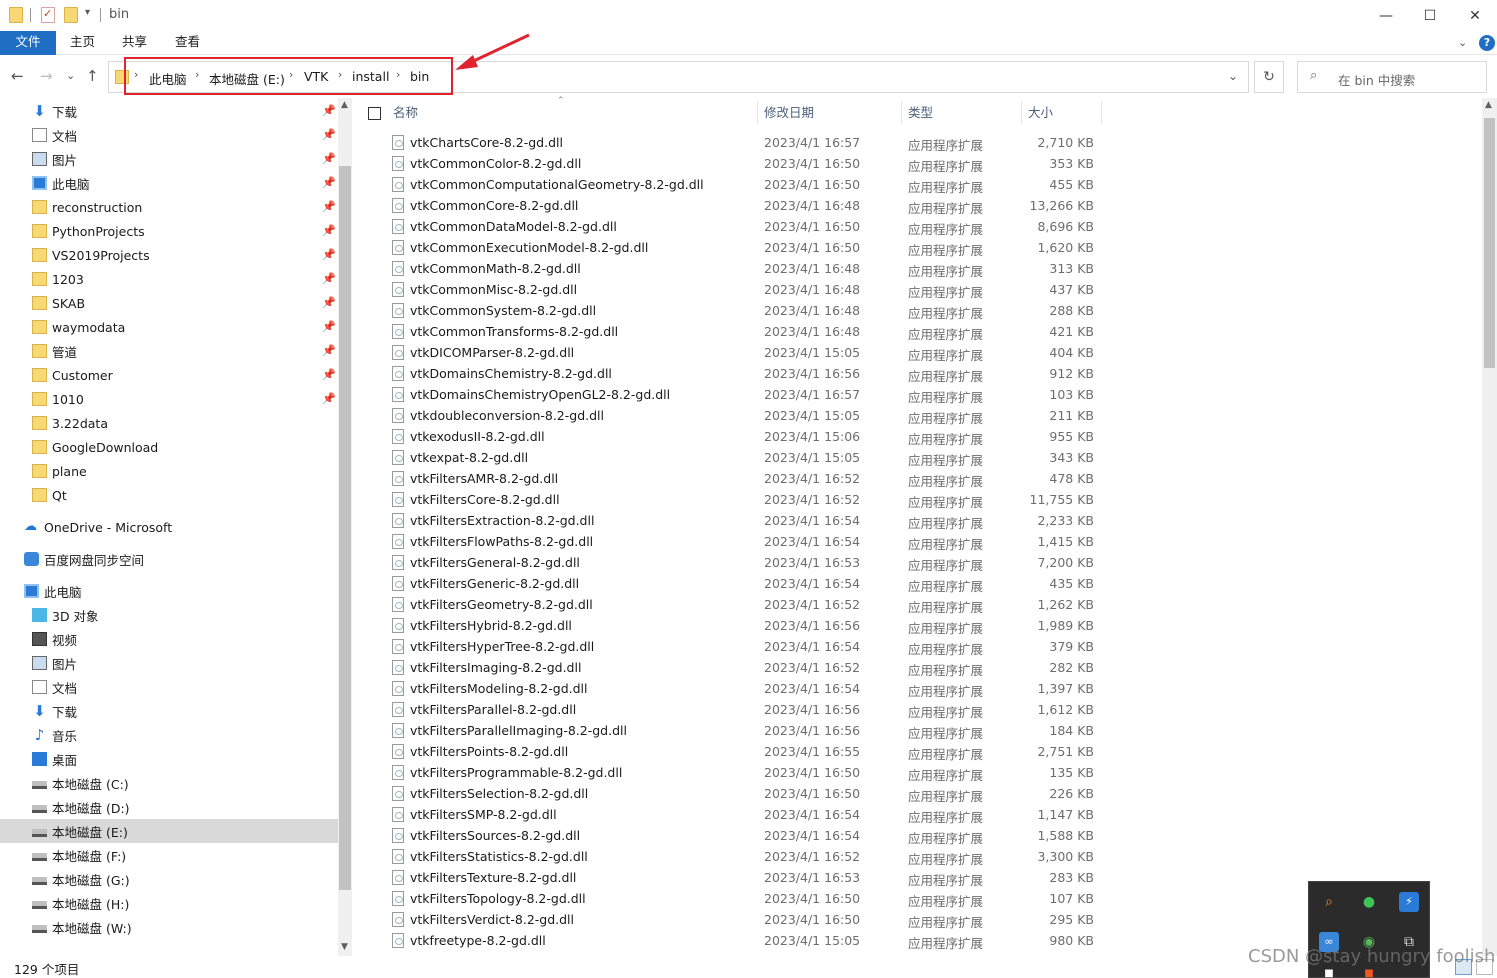 This screenshot has width=1497, height=978. Describe the element at coordinates (134, 43) in the screenshot. I see `tab-share: 共享` at that location.